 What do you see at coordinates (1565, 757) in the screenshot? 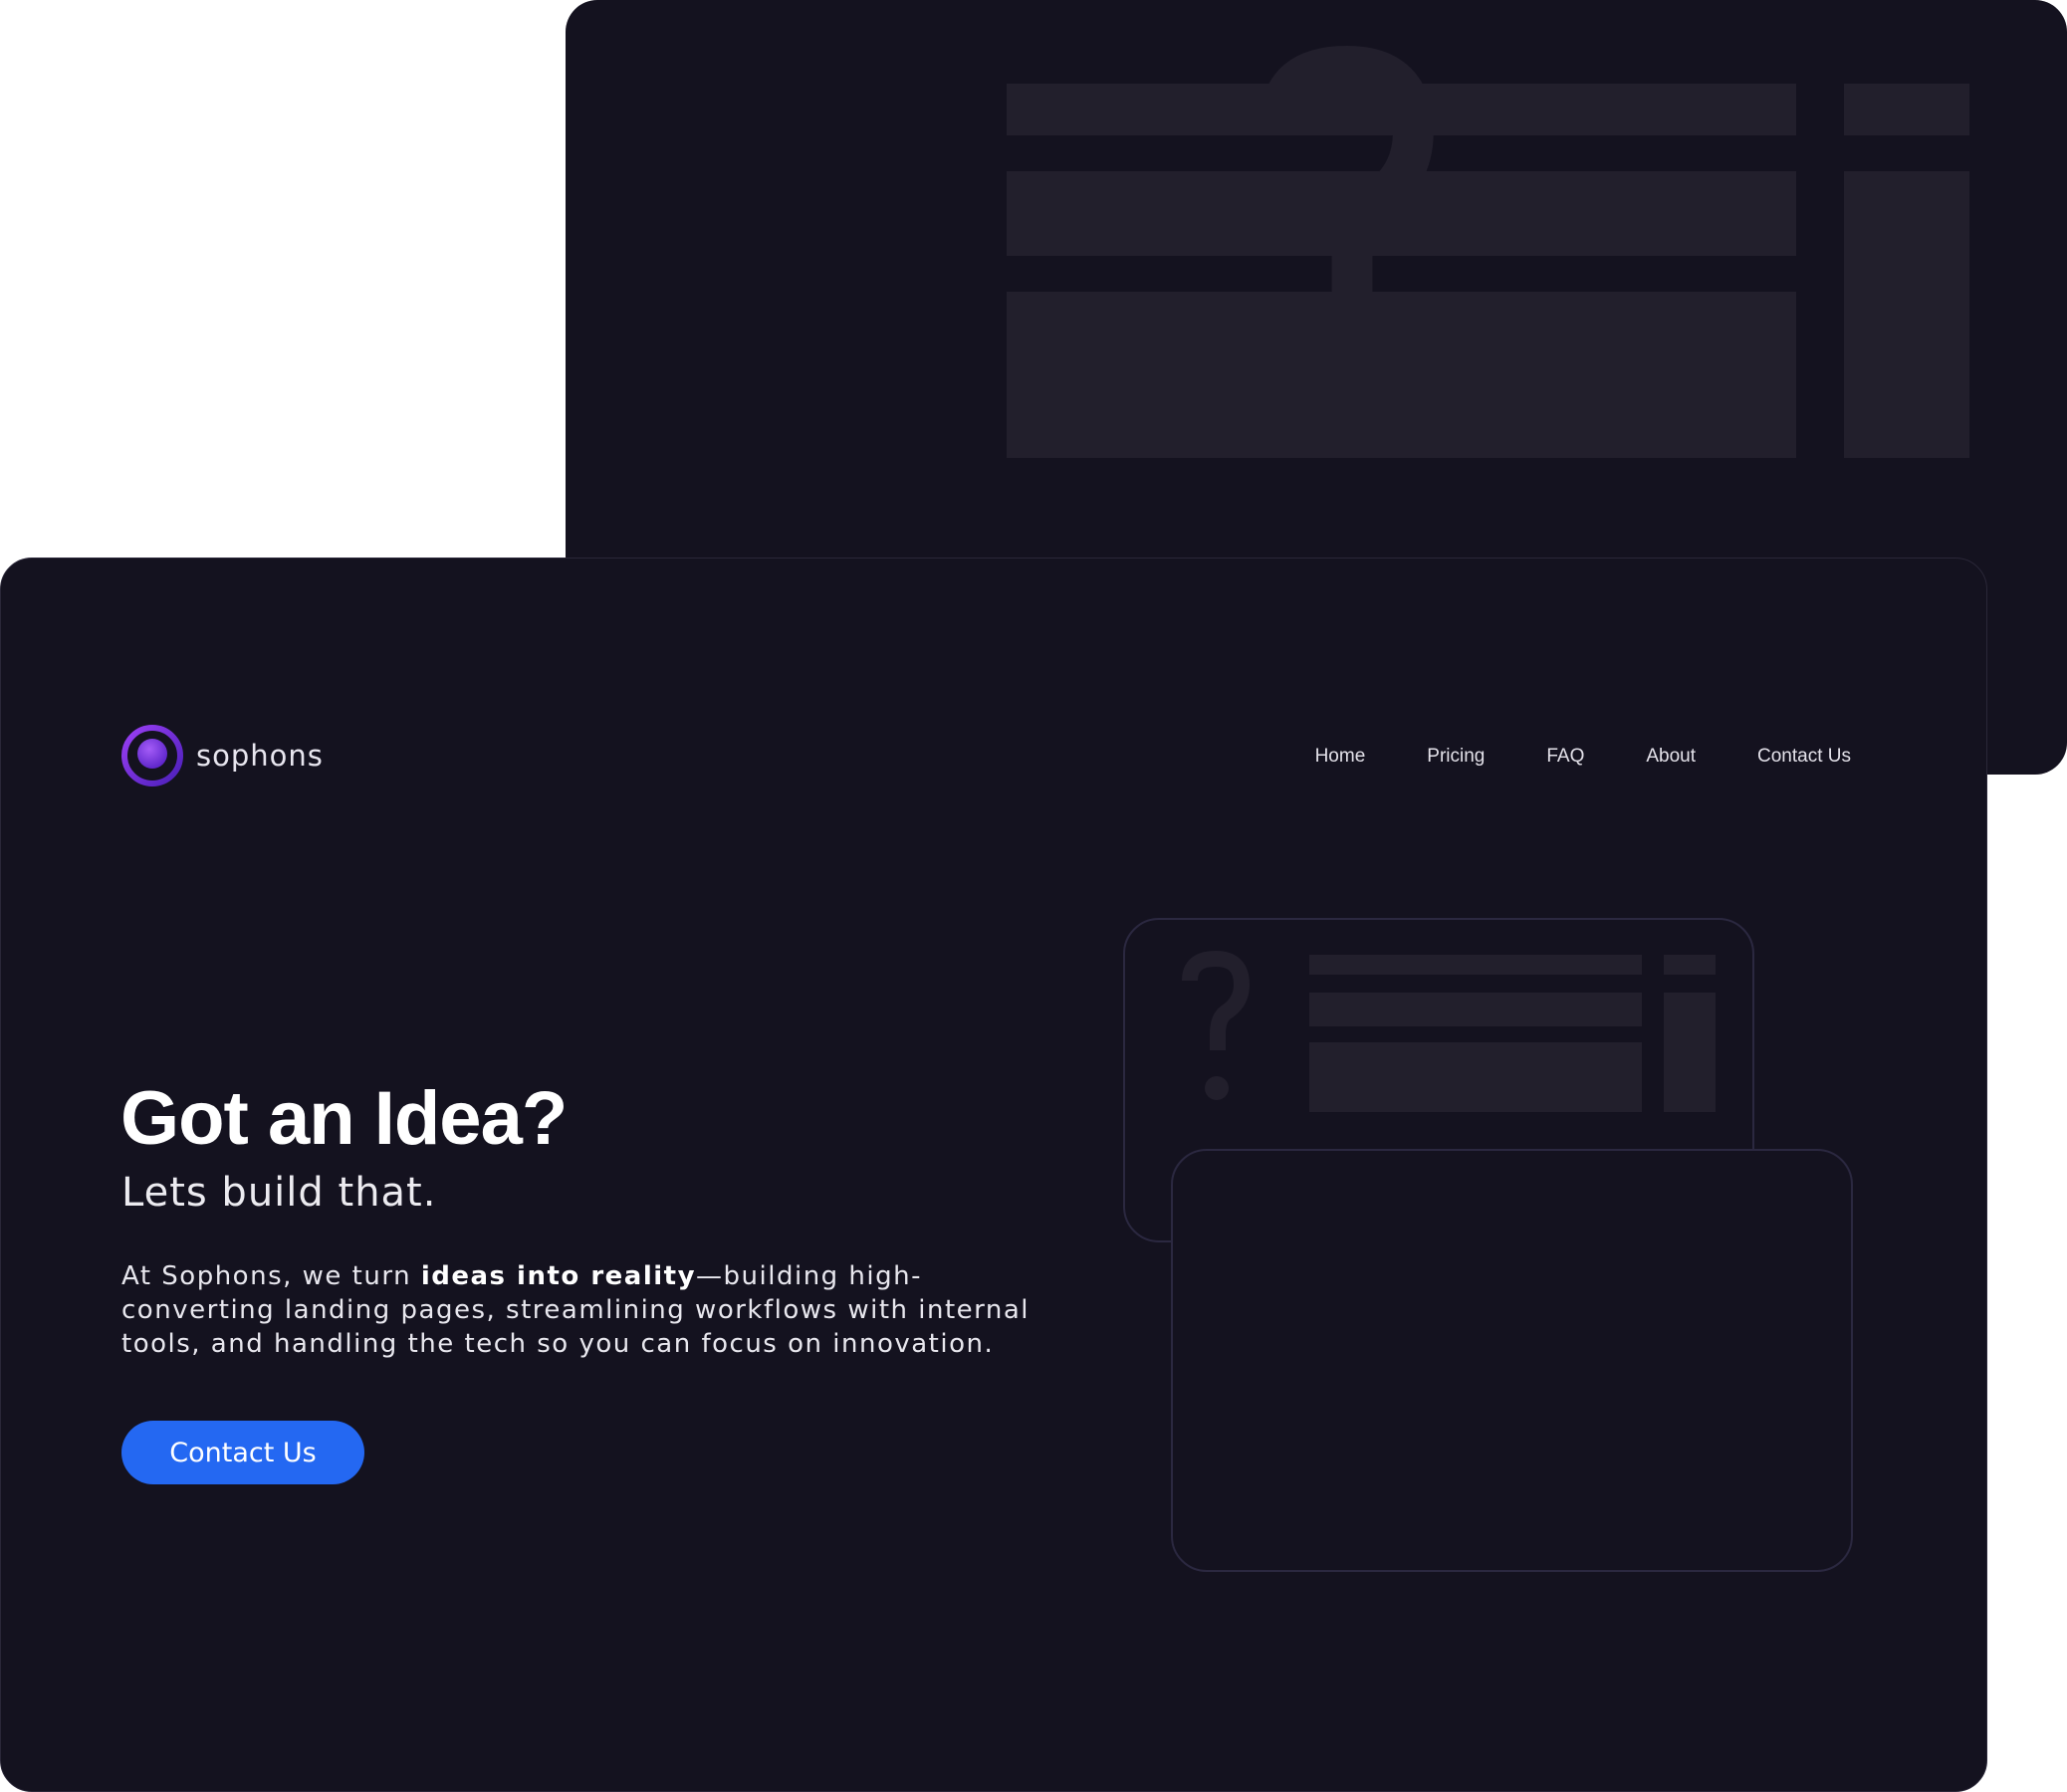
I see `nav-faq: FAQ` at bounding box center [1565, 757].